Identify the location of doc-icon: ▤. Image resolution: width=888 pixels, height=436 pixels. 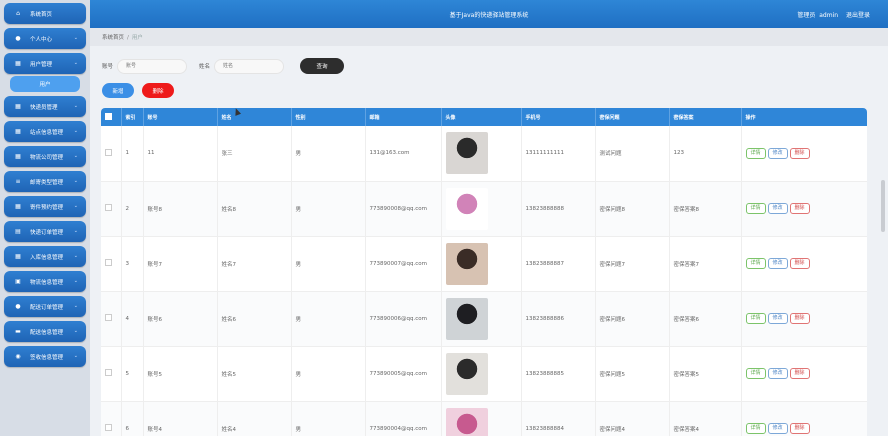
(18, 231).